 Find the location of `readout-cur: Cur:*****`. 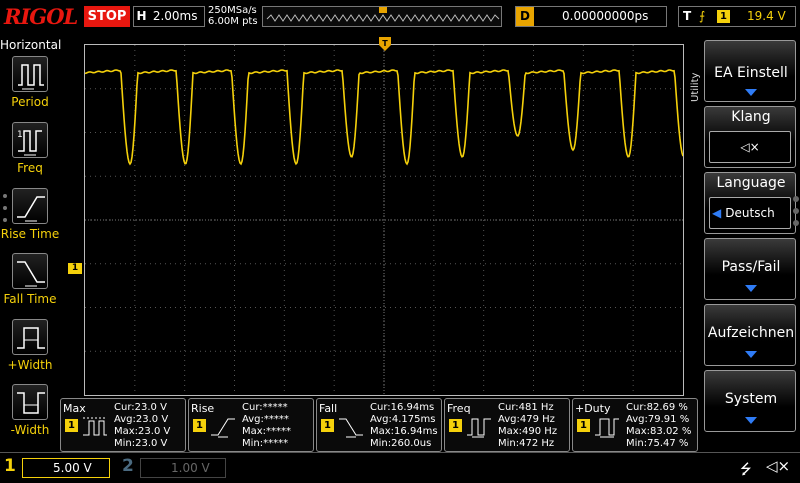

readout-cur: Cur:***** is located at coordinates (265, 407).